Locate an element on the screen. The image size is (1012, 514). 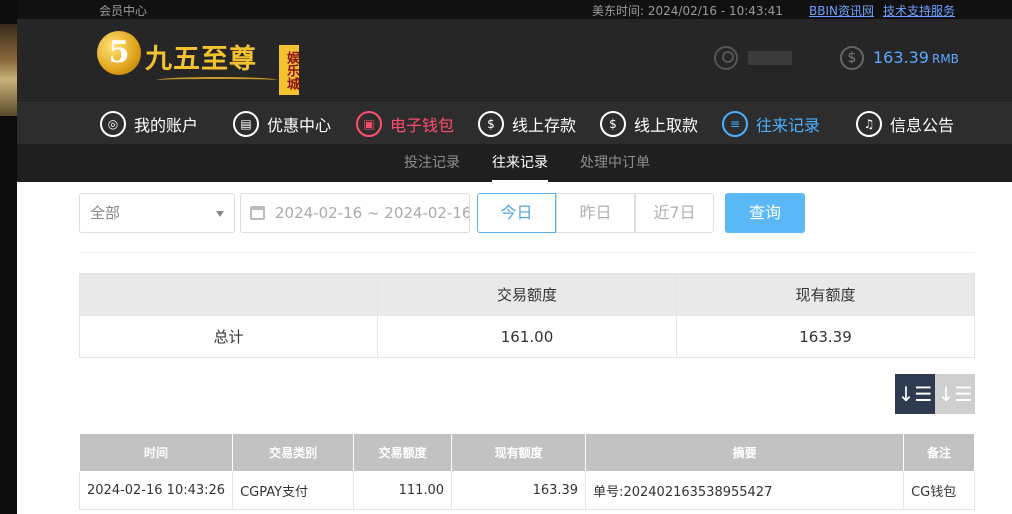
brand-logo: 5 九五至尊 娱乐城 is located at coordinates (198, 63).